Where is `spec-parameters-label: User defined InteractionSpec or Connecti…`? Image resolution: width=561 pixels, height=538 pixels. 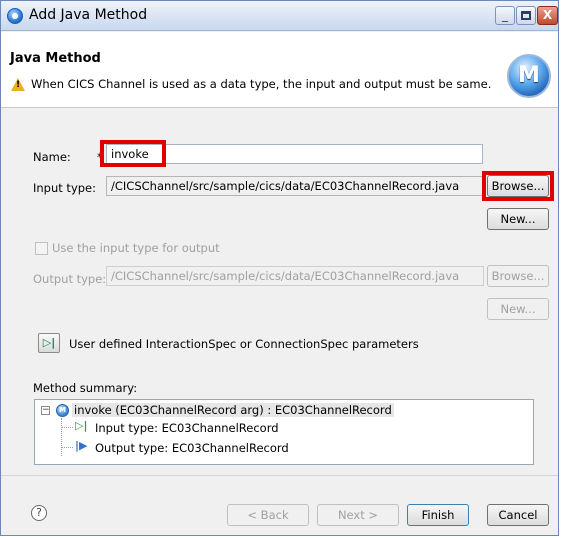 spec-parameters-label: User defined InteractionSpec or Connecti… is located at coordinates (244, 344).